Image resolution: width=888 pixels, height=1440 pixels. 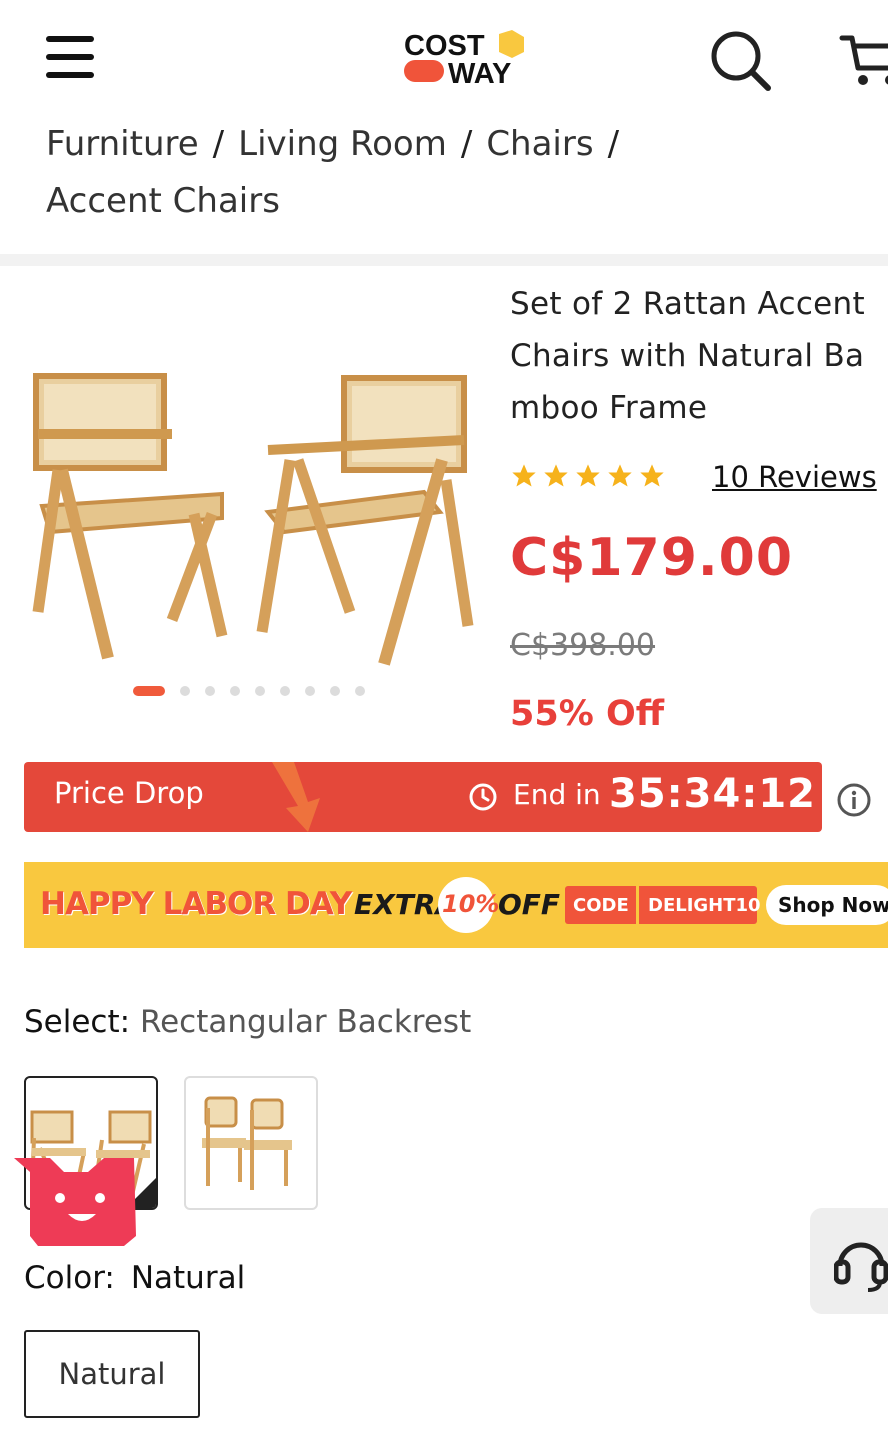 I want to click on select-label: Select:, so click(x=77, y=1022).